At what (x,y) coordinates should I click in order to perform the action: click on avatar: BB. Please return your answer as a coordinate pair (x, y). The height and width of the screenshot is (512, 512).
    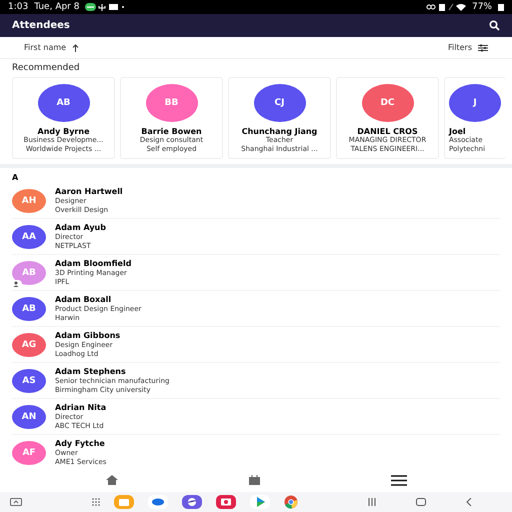
    Looking at the image, I should click on (172, 103).